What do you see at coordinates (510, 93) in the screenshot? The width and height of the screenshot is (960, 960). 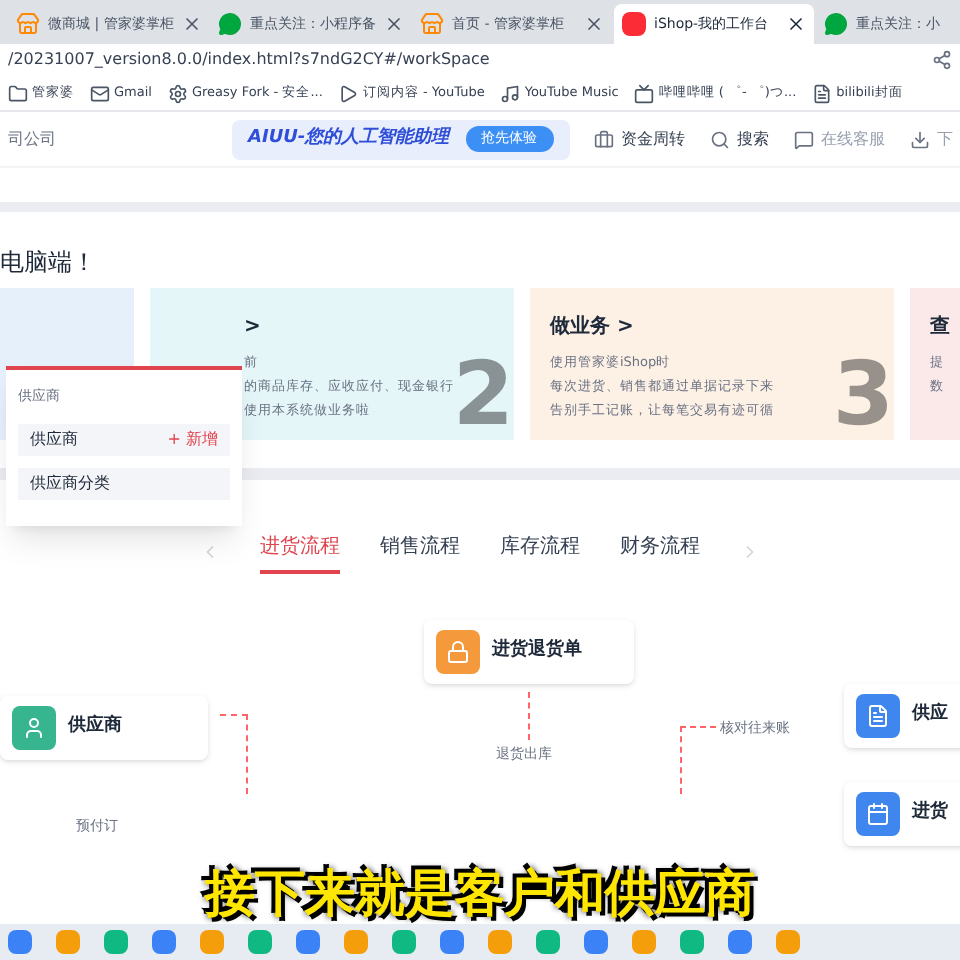 I see `music-icon` at bounding box center [510, 93].